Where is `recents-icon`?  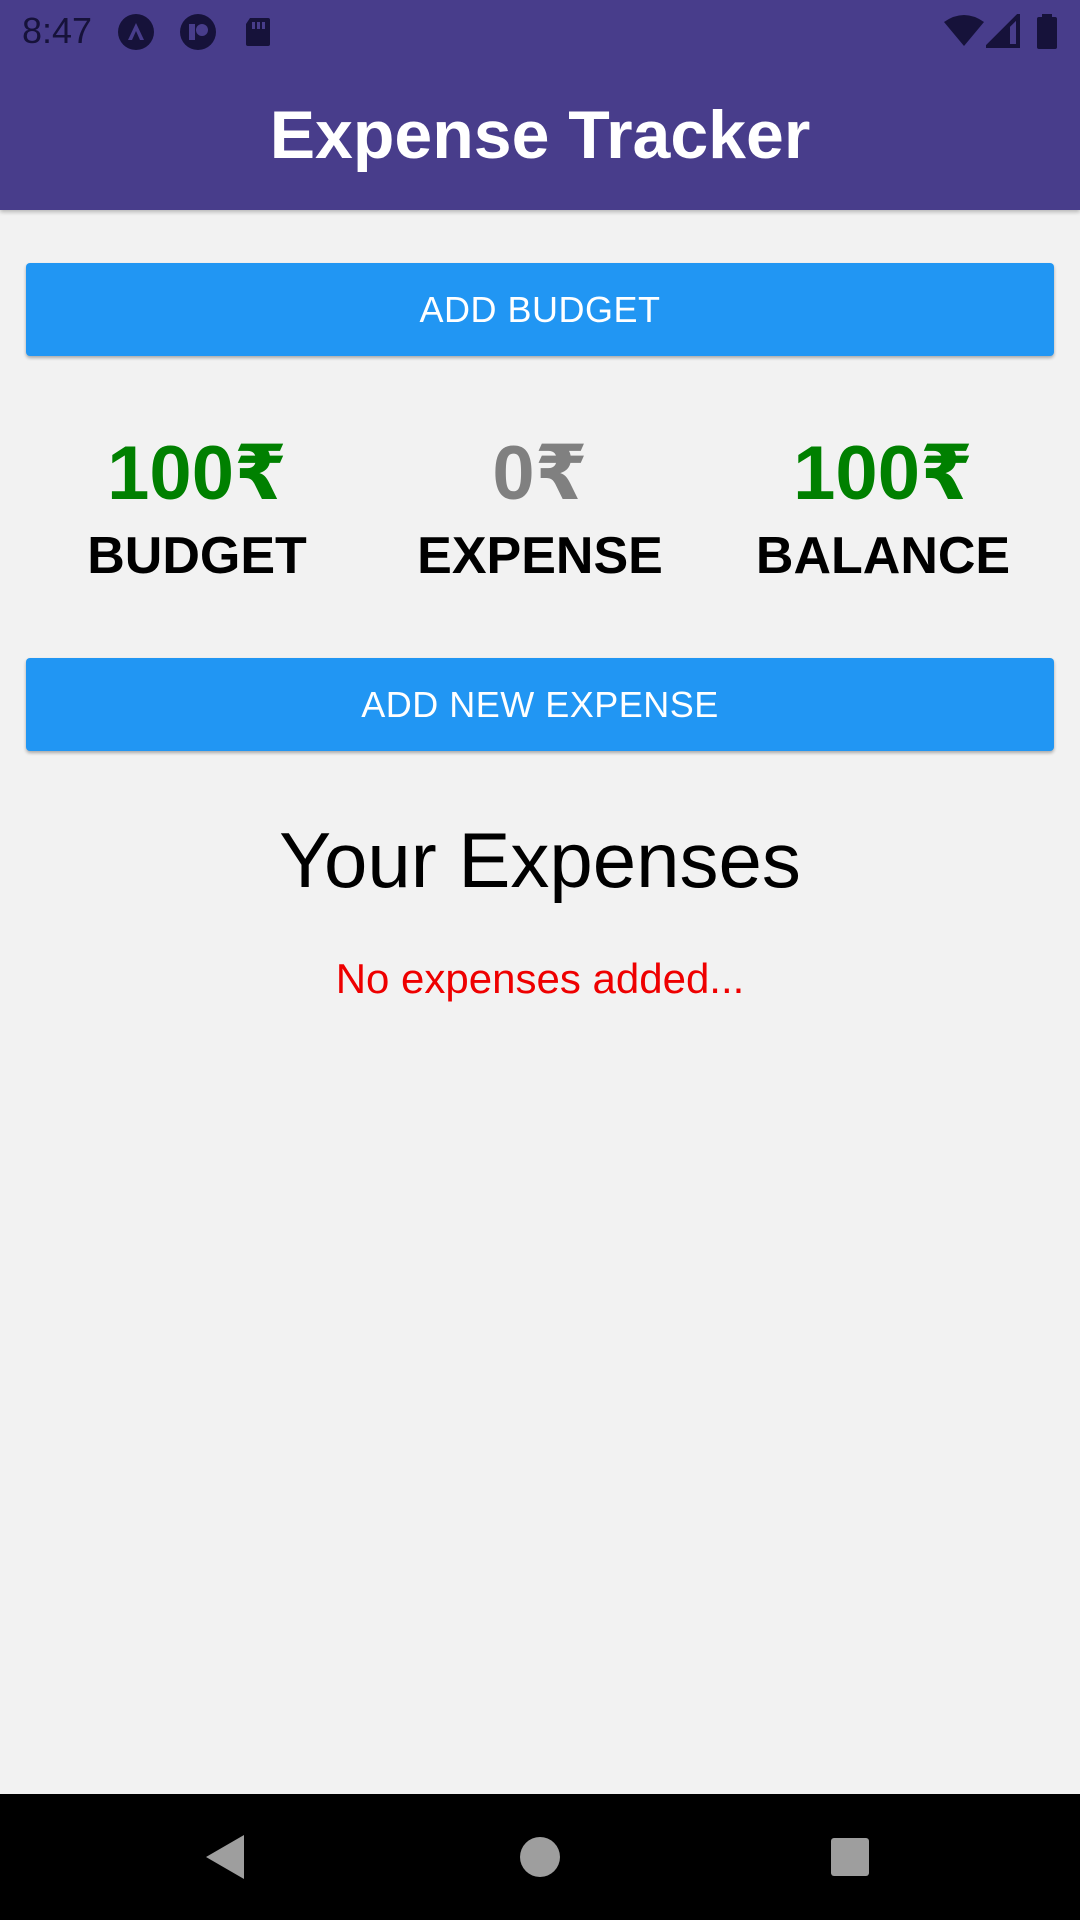 recents-icon is located at coordinates (850, 1857).